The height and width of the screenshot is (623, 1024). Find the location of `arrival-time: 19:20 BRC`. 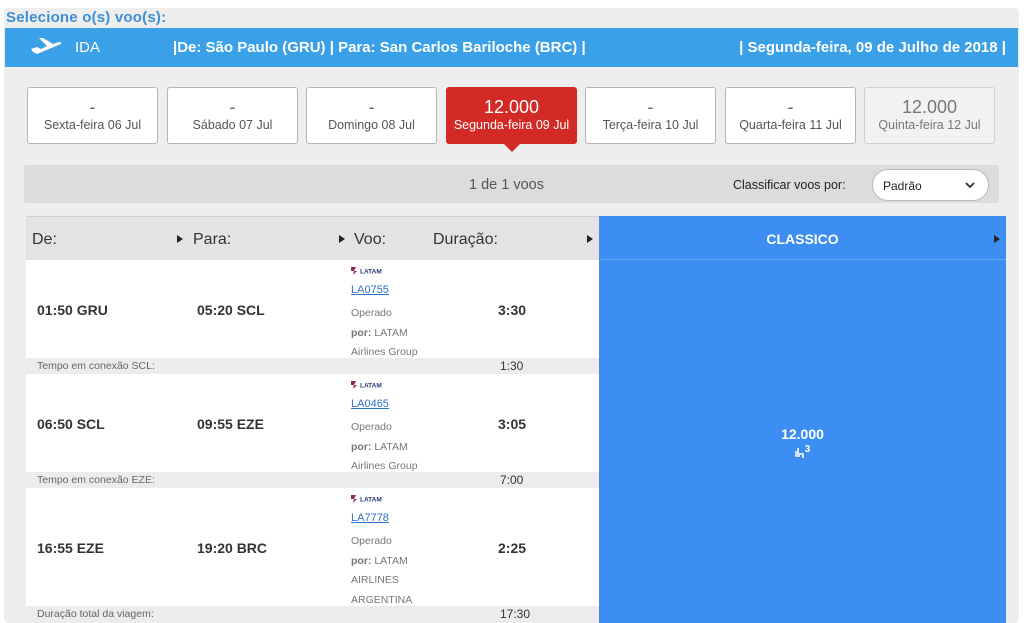

arrival-time: 19:20 BRC is located at coordinates (232, 548).